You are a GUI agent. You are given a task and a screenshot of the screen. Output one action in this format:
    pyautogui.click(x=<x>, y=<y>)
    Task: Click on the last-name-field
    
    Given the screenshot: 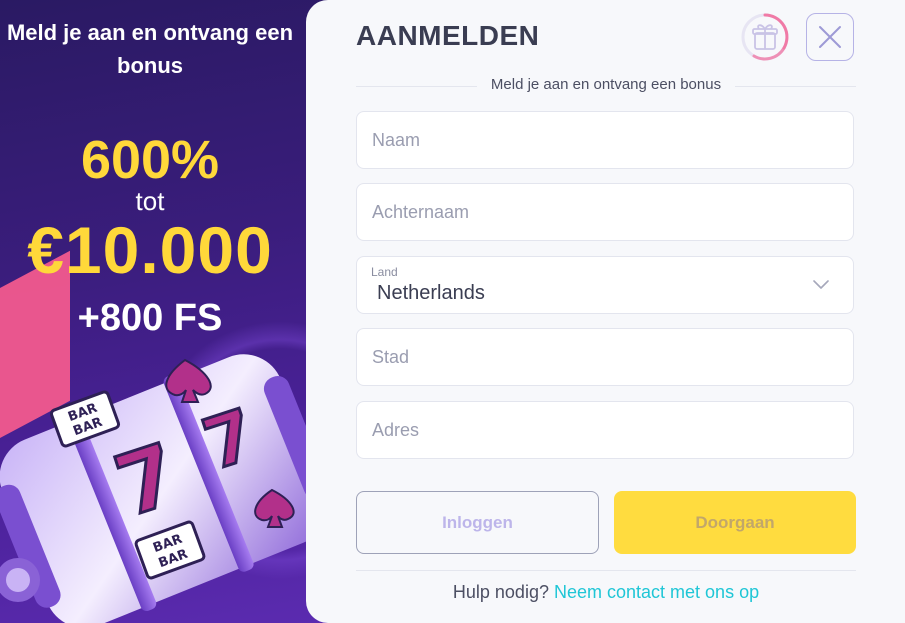 What is the action you would take?
    pyautogui.click(x=605, y=212)
    